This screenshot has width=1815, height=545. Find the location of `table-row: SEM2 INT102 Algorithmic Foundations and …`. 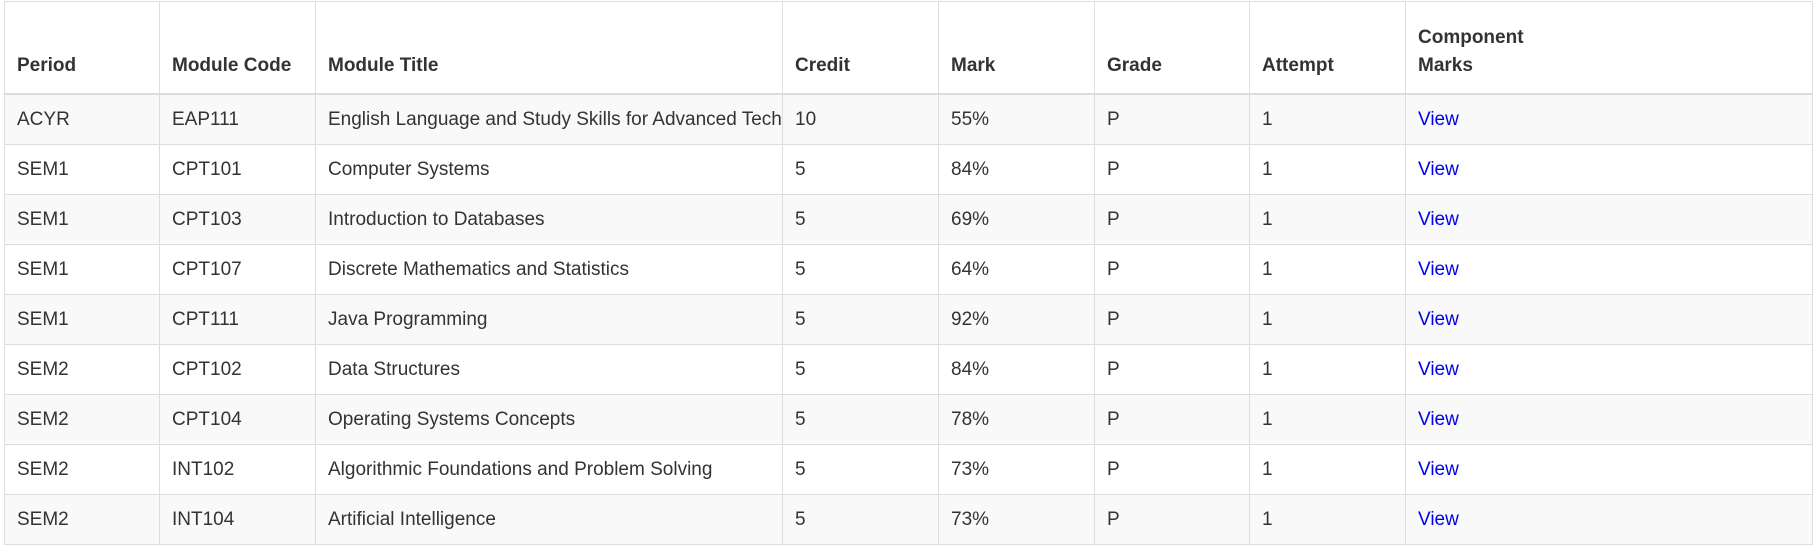

table-row: SEM2 INT102 Algorithmic Foundations and … is located at coordinates (908, 469).